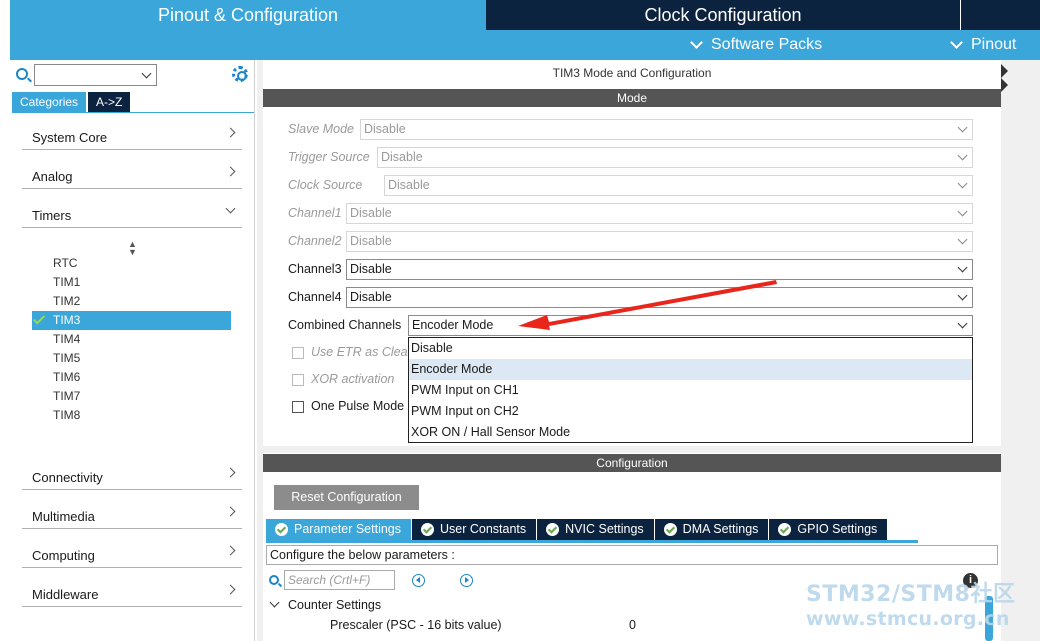 The width and height of the screenshot is (1040, 641). What do you see at coordinates (711, 529) in the screenshot?
I see `tab-dma-settings: DMA Settings` at bounding box center [711, 529].